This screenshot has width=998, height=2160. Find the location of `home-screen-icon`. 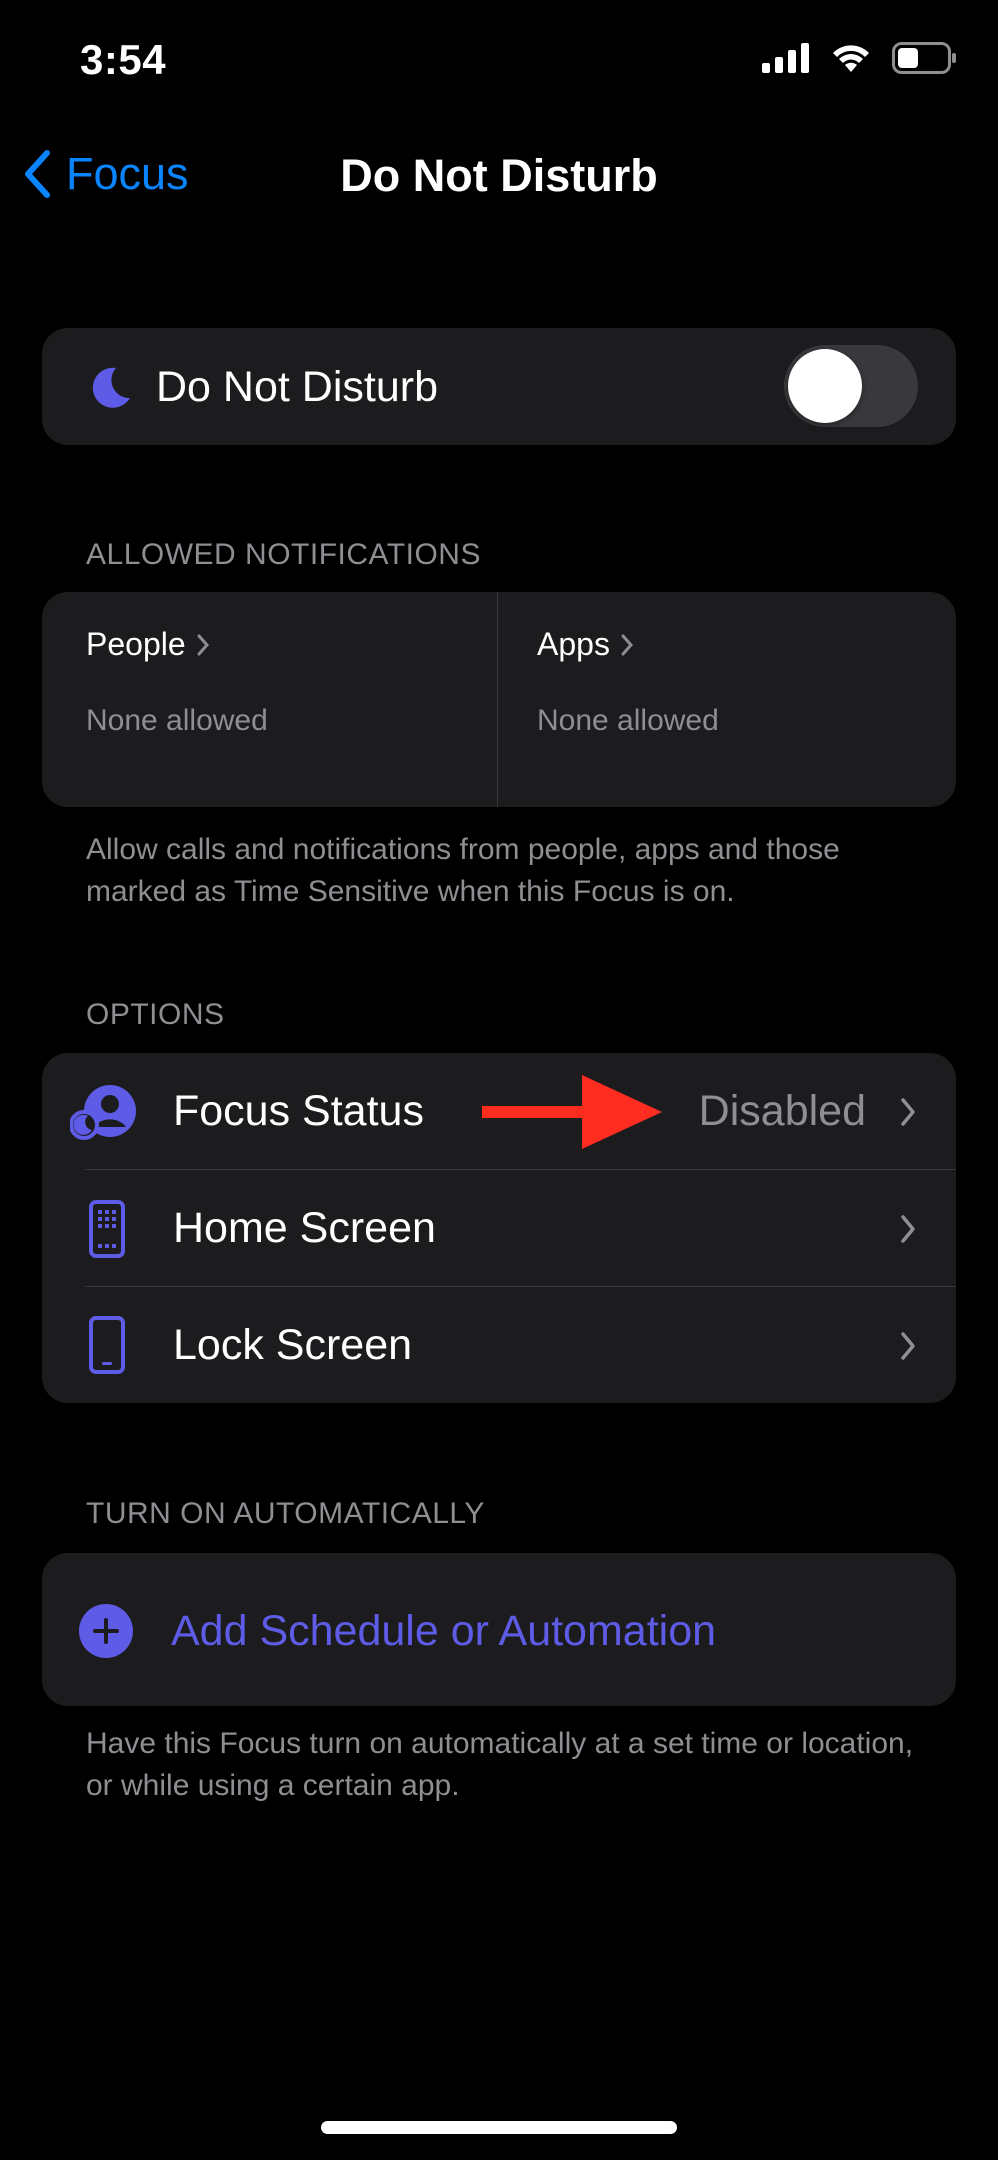

home-screen-icon is located at coordinates (107, 1229).